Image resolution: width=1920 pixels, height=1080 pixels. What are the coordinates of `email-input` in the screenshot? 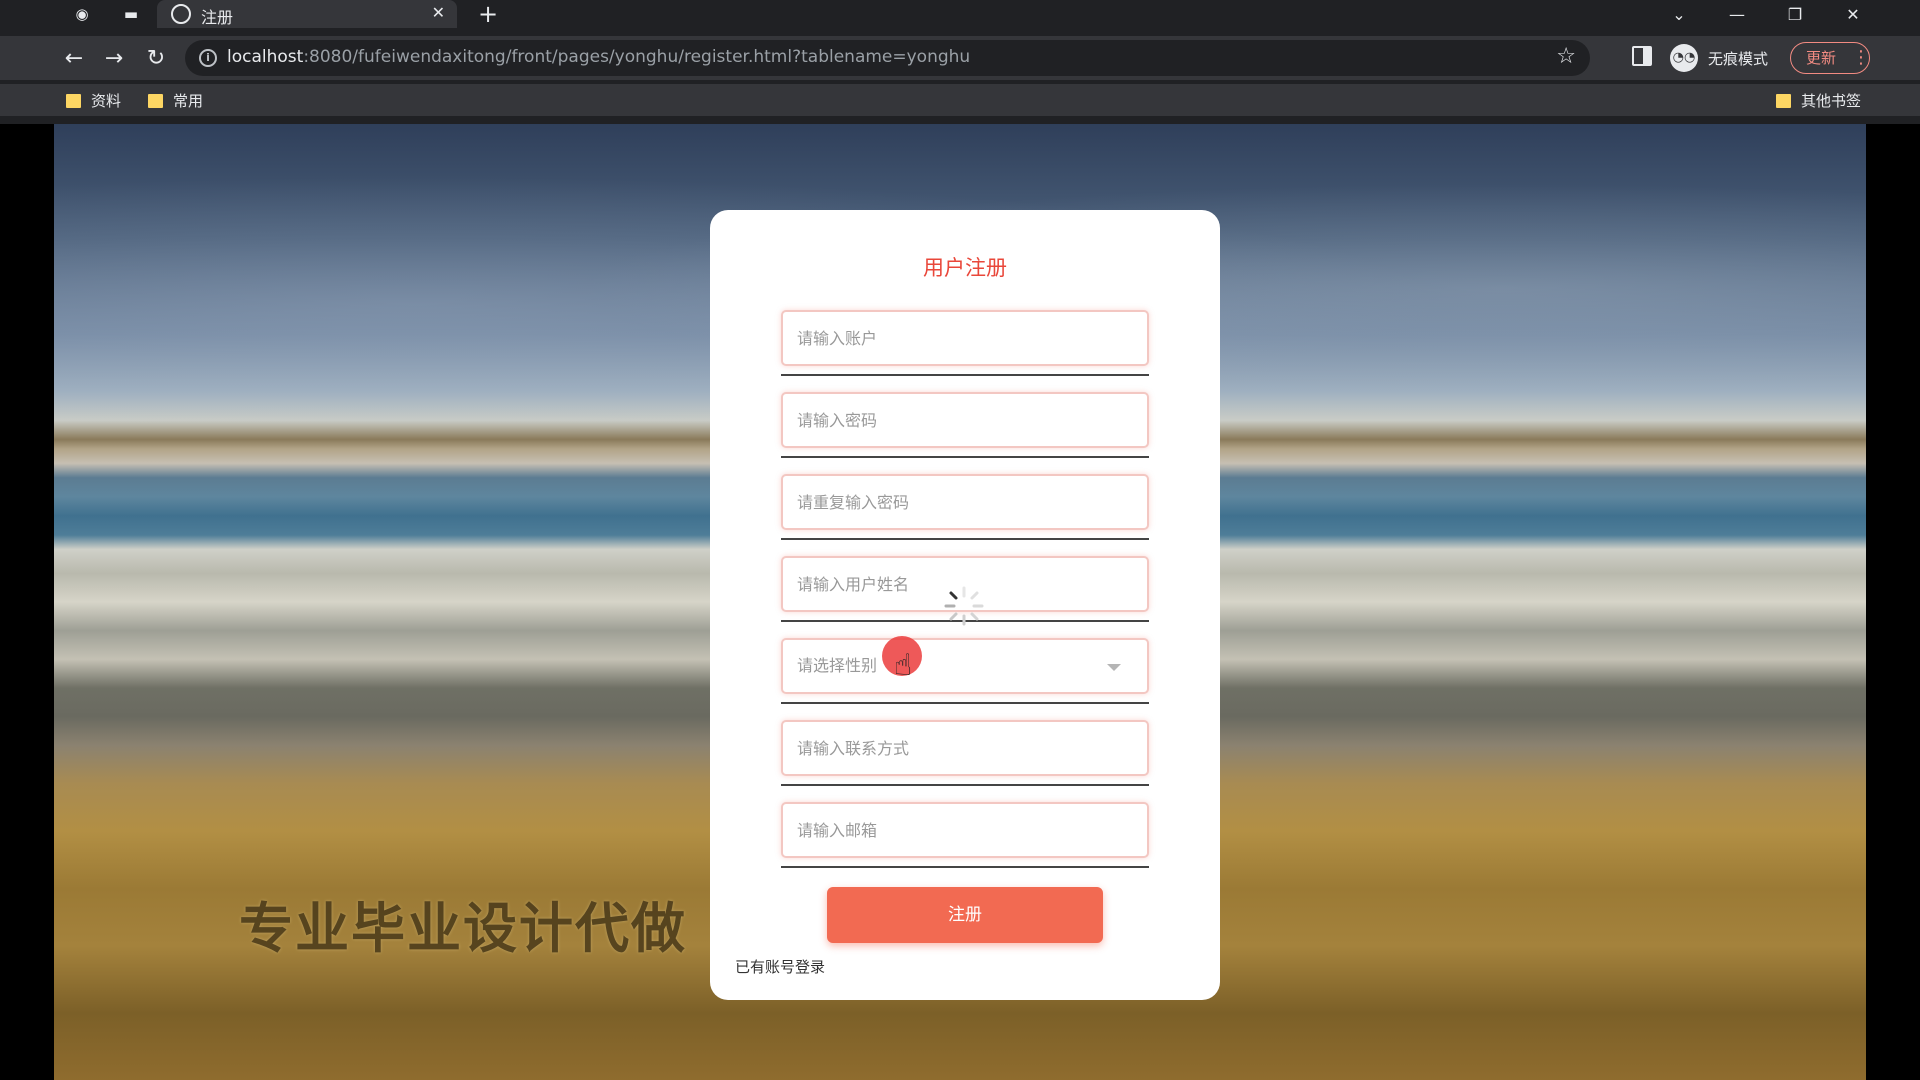 It's located at (965, 830).